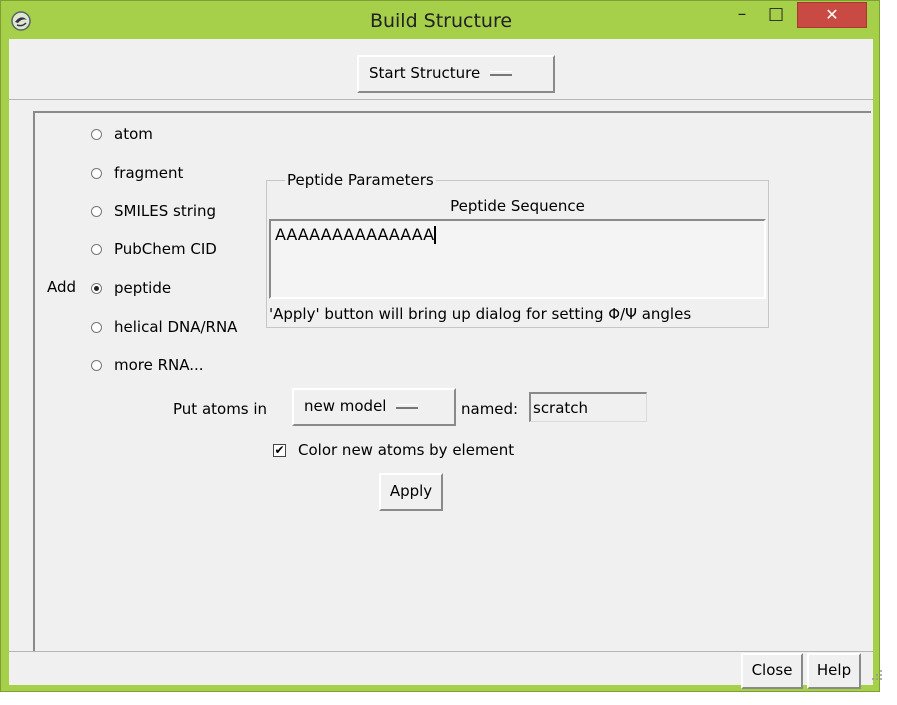 The width and height of the screenshot is (897, 705). Describe the element at coordinates (425, 73) in the screenshot. I see `start-structure-label: Start Structure` at that location.